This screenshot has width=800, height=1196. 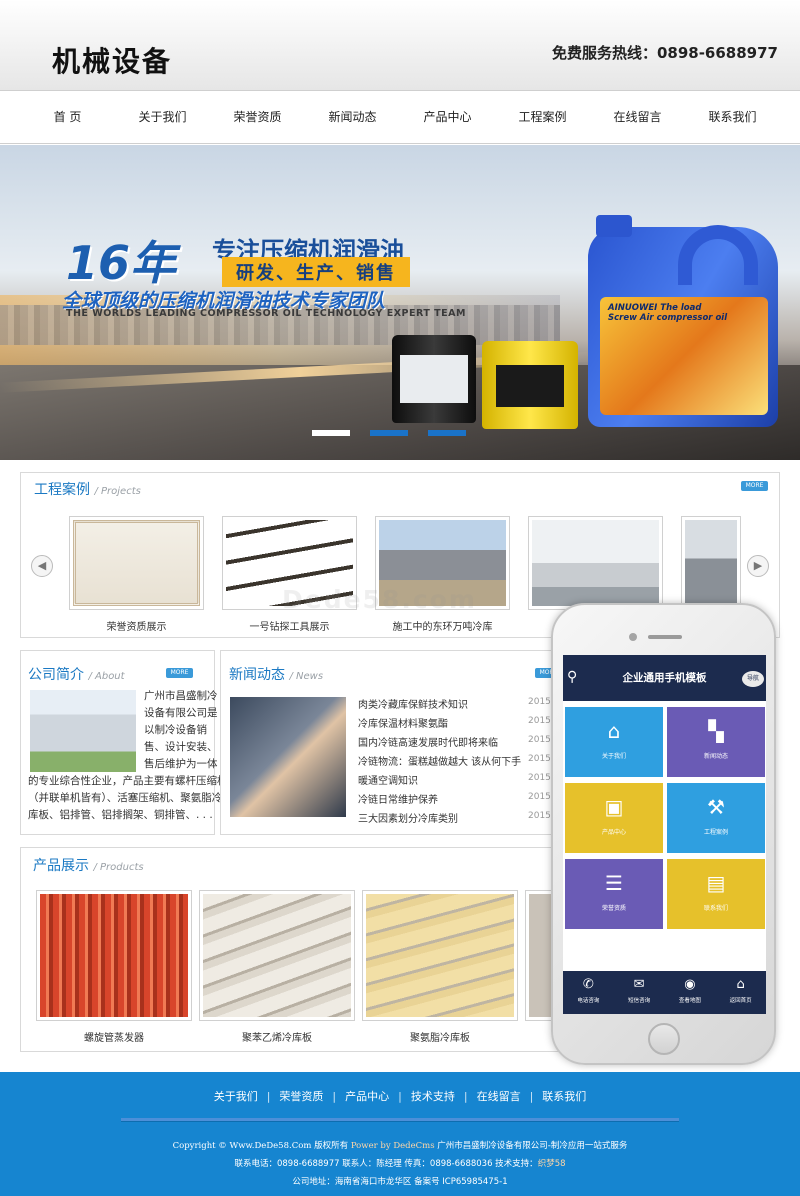 What do you see at coordinates (67, 117) in the screenshot?
I see `nav-item-home: 首 页` at bounding box center [67, 117].